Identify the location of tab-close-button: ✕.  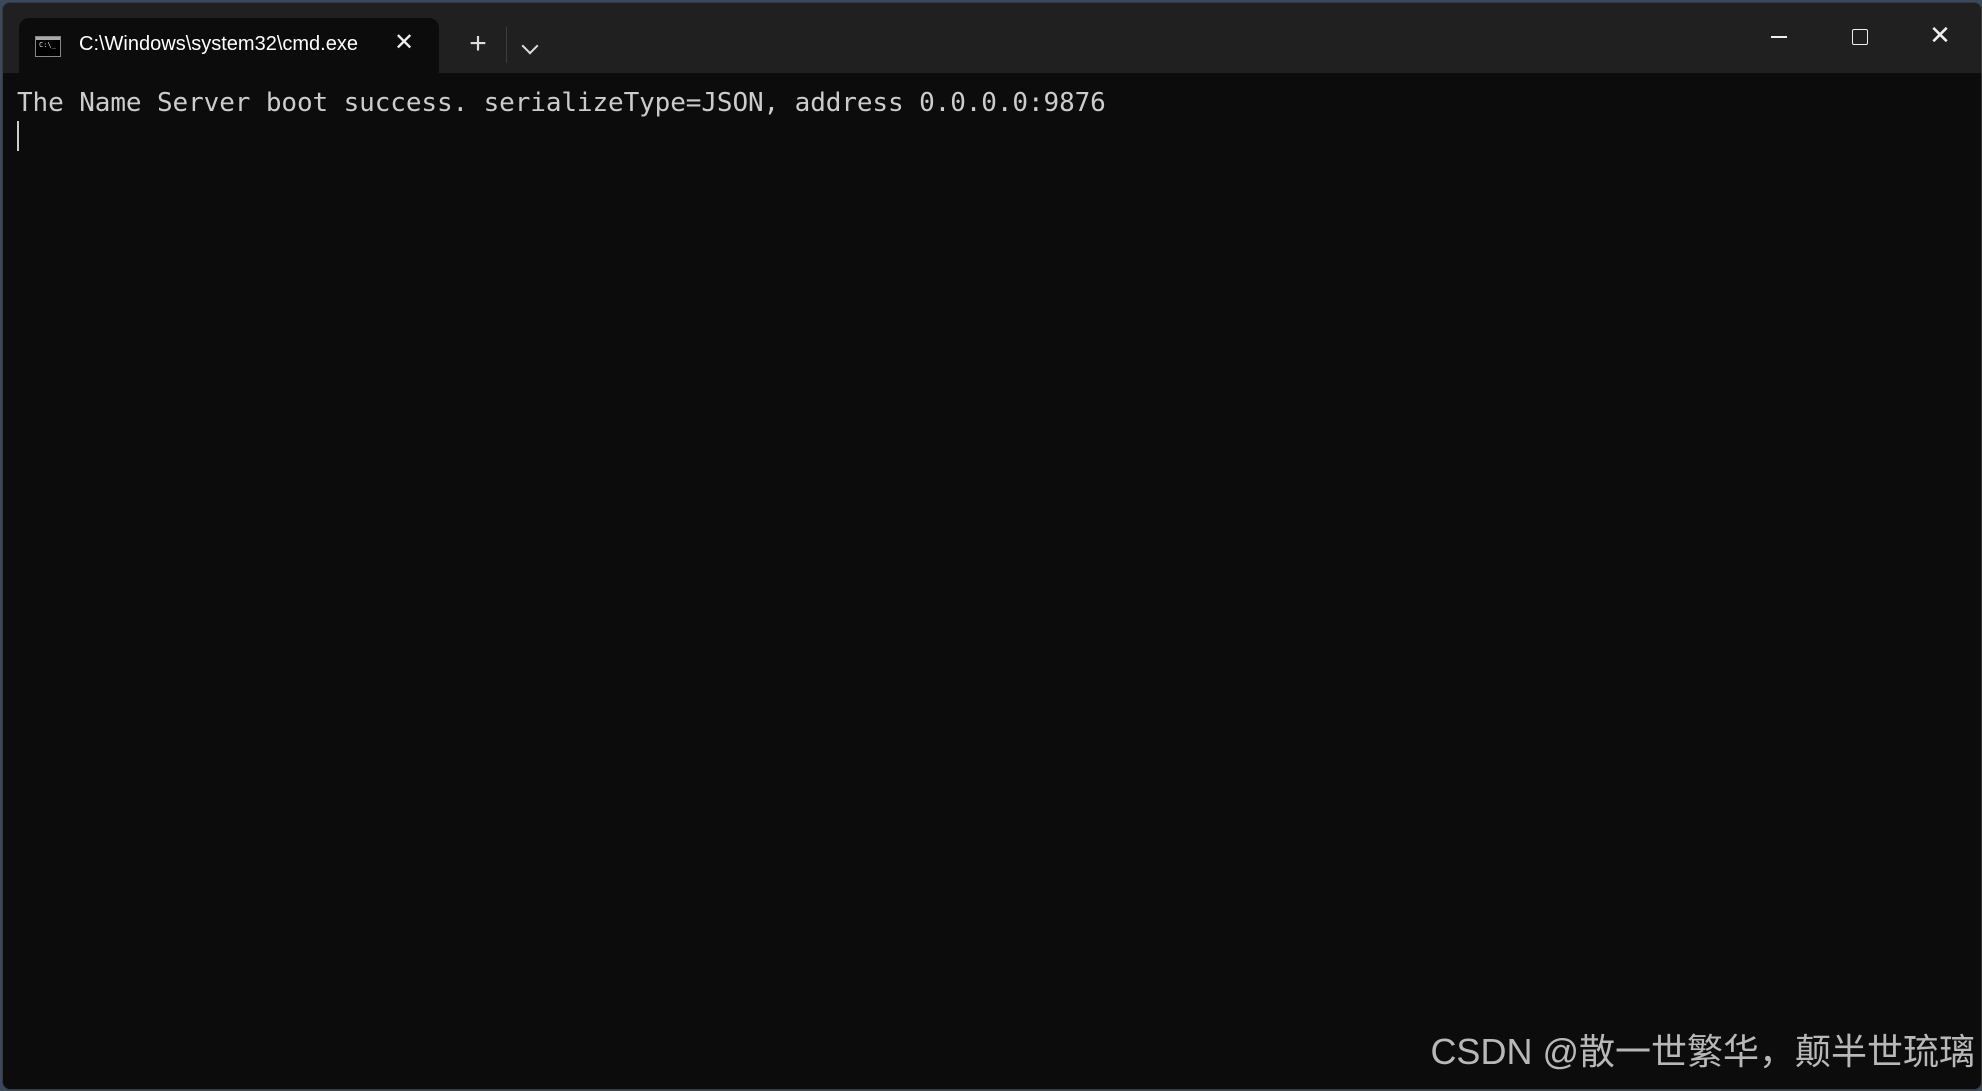
(404, 43).